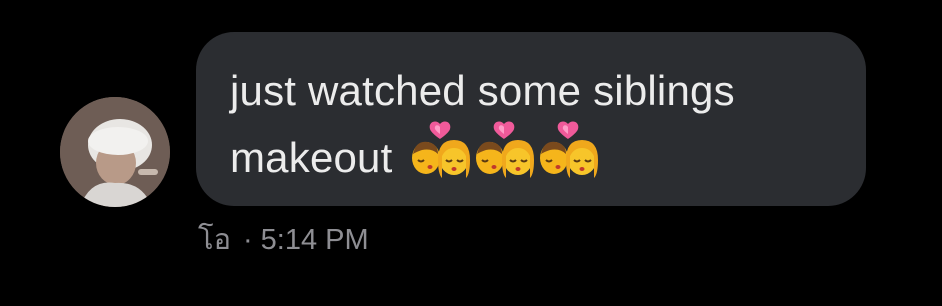  Describe the element at coordinates (214, 240) in the screenshot. I see `sender-name: โอ` at that location.